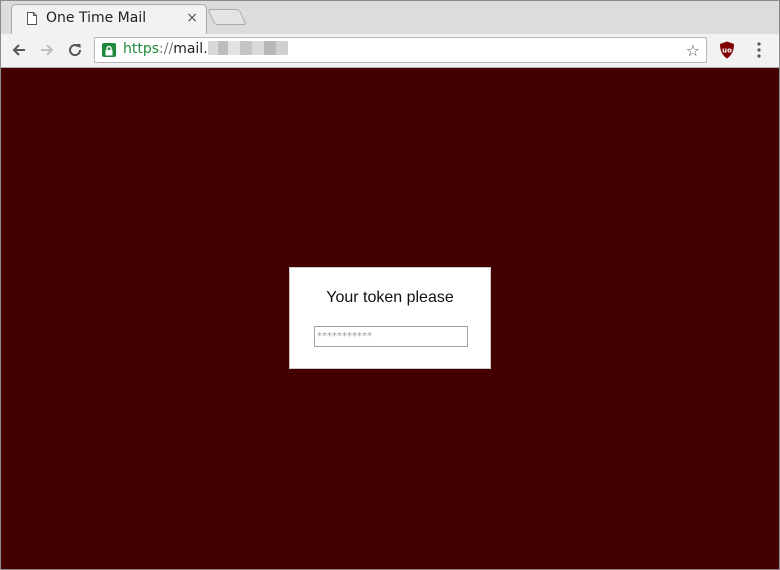  I want to click on tab-strip: One Time Mail ×, so click(390, 17).